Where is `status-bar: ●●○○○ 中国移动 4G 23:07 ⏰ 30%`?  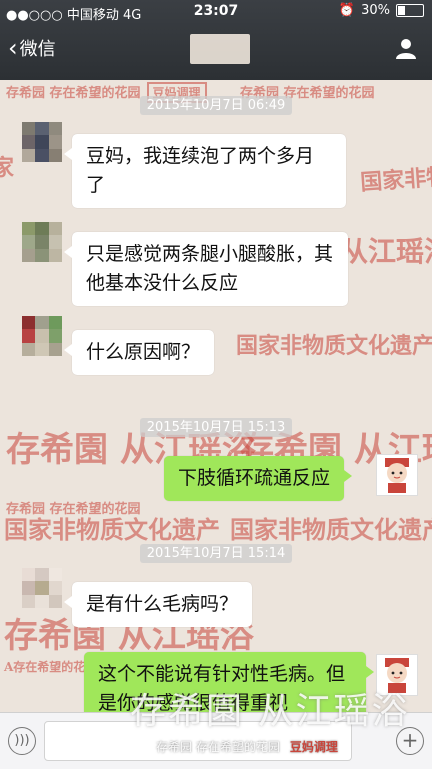 status-bar: ●●○○○ 中国移动 4G 23:07 ⏰ 30% is located at coordinates (216, 11).